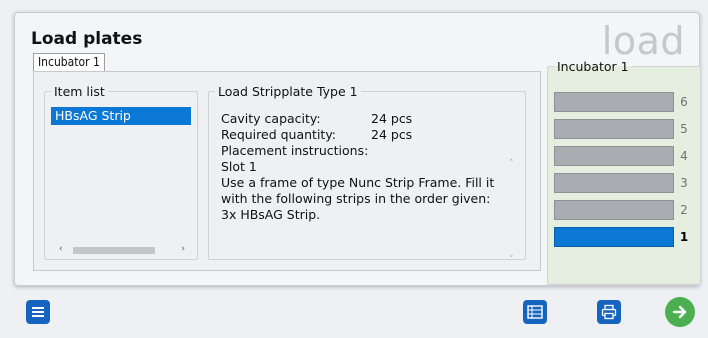 The image size is (708, 338). Describe the element at coordinates (239, 166) in the screenshot. I see `slot-line: Slot 1` at that location.